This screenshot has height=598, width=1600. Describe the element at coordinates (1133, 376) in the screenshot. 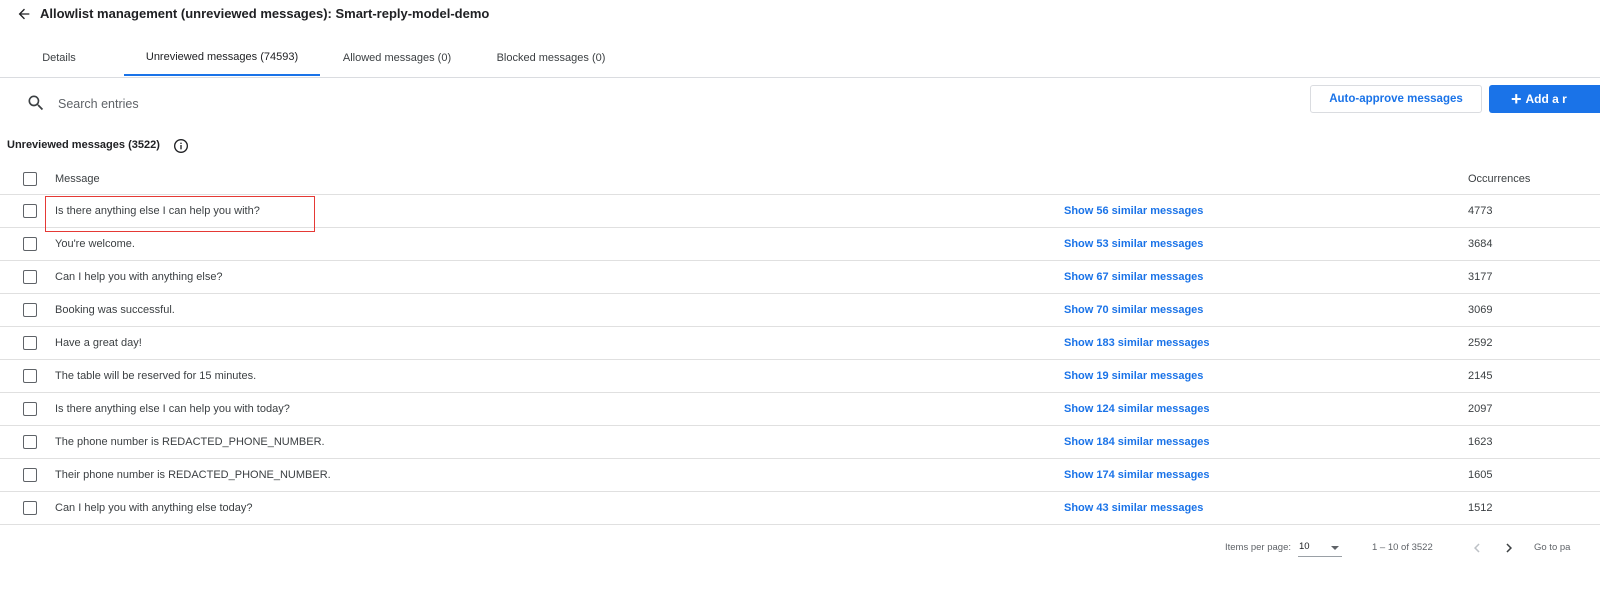

I see `show-similar-link: Show 19 similar messages` at that location.